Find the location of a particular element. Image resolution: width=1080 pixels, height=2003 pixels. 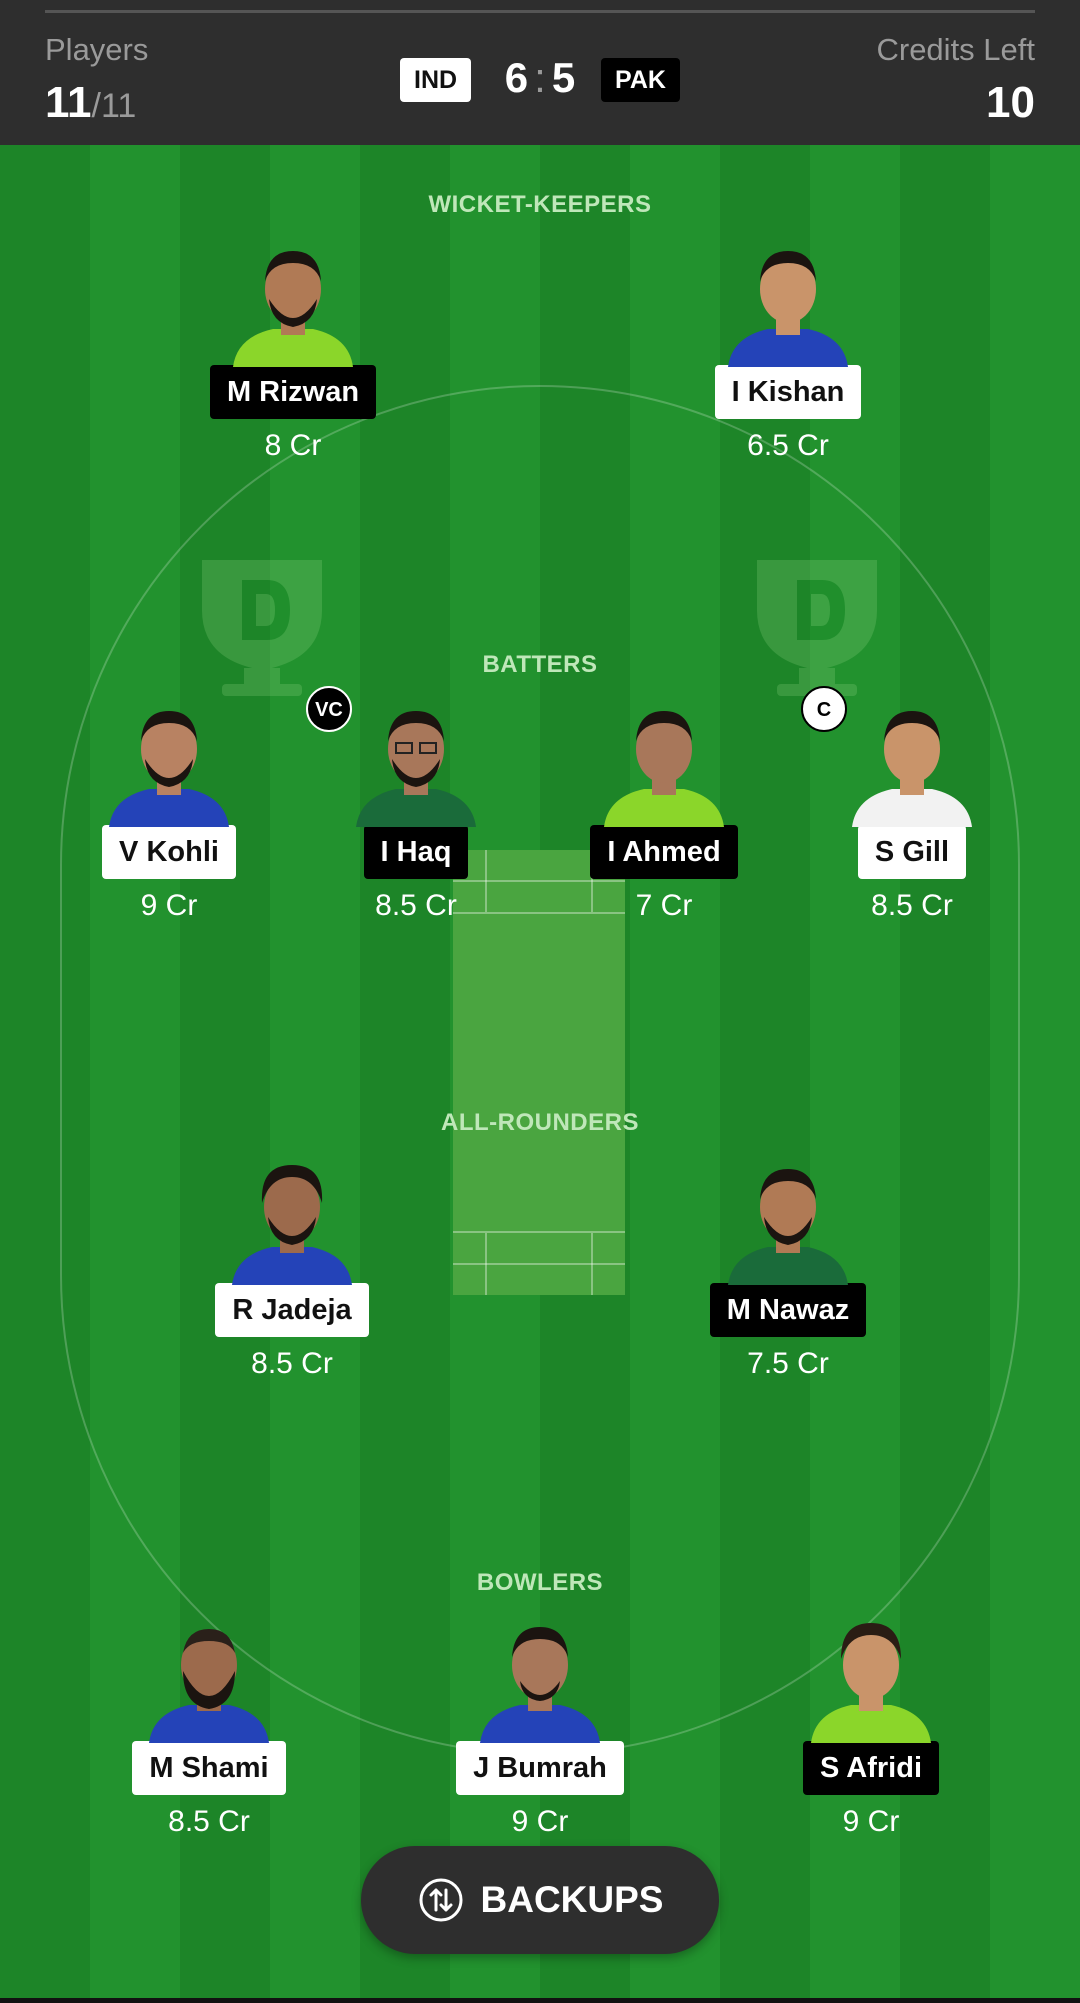

player-card-rizwan: M Rizwan 8 Cr is located at coordinates (293, 350).